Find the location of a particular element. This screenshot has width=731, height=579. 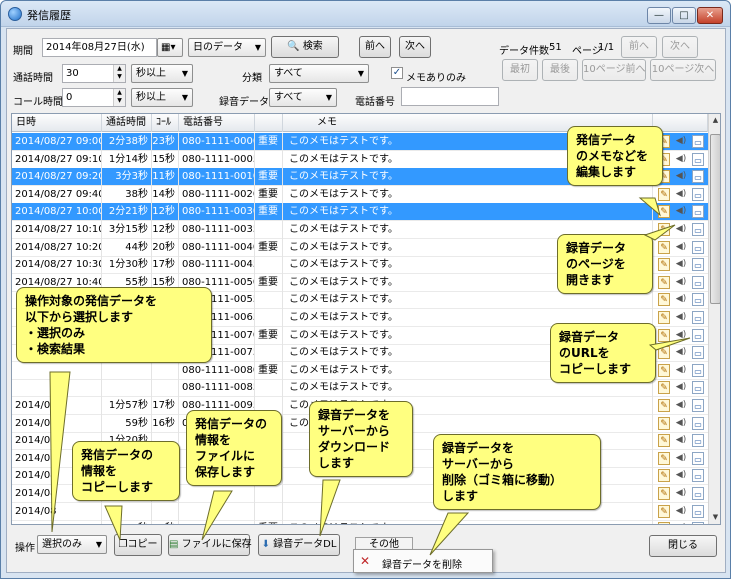

page-prev-button: 前へ is located at coordinates (639, 47).